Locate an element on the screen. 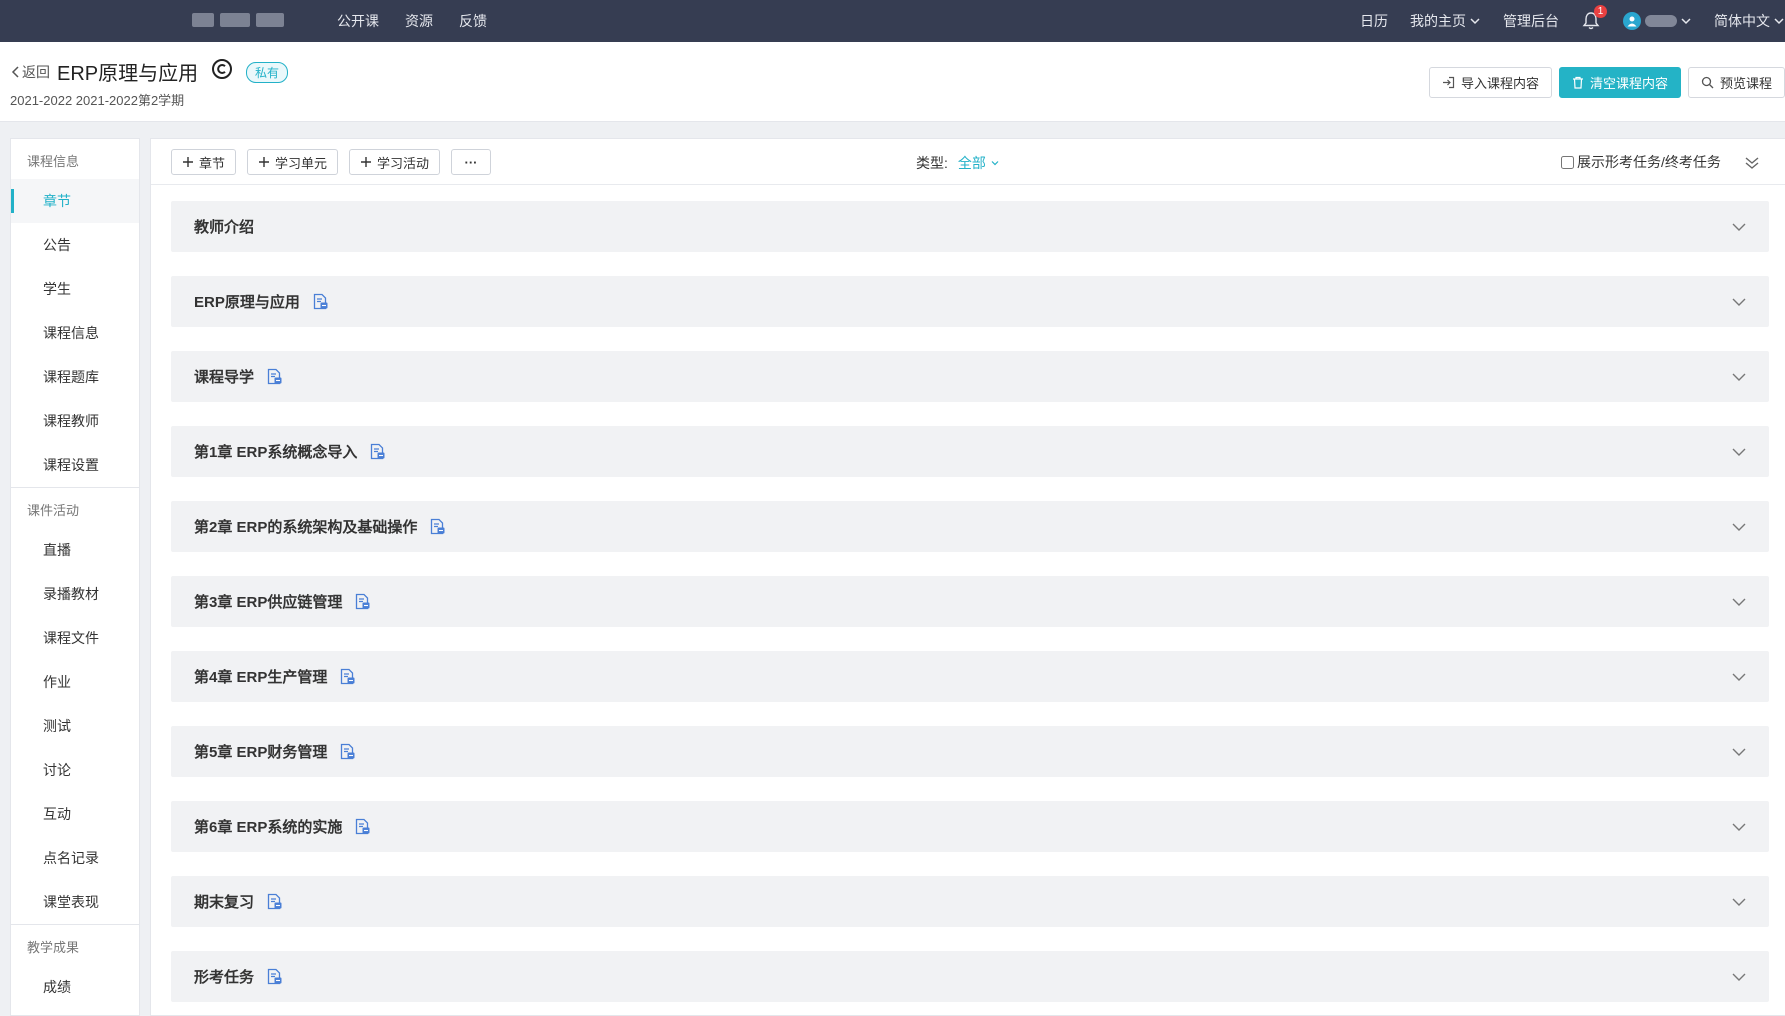 This screenshot has height=1016, width=1785. sidebar-item-tests: 测试 is located at coordinates (75, 726).